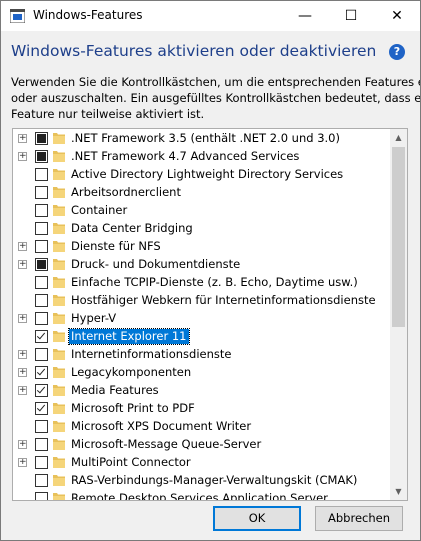 The height and width of the screenshot is (541, 421). Describe the element at coordinates (359, 518) in the screenshot. I see `cancel-button: Abbrechen` at that location.